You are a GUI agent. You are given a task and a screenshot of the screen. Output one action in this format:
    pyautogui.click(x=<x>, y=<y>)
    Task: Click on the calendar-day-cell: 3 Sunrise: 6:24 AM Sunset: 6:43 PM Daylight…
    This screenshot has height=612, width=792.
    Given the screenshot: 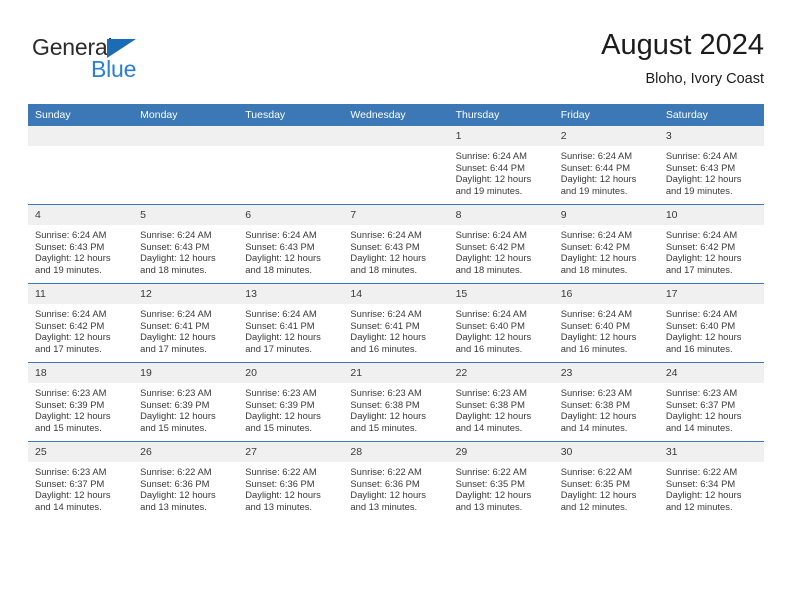 What is the action you would take?
    pyautogui.click(x=711, y=165)
    